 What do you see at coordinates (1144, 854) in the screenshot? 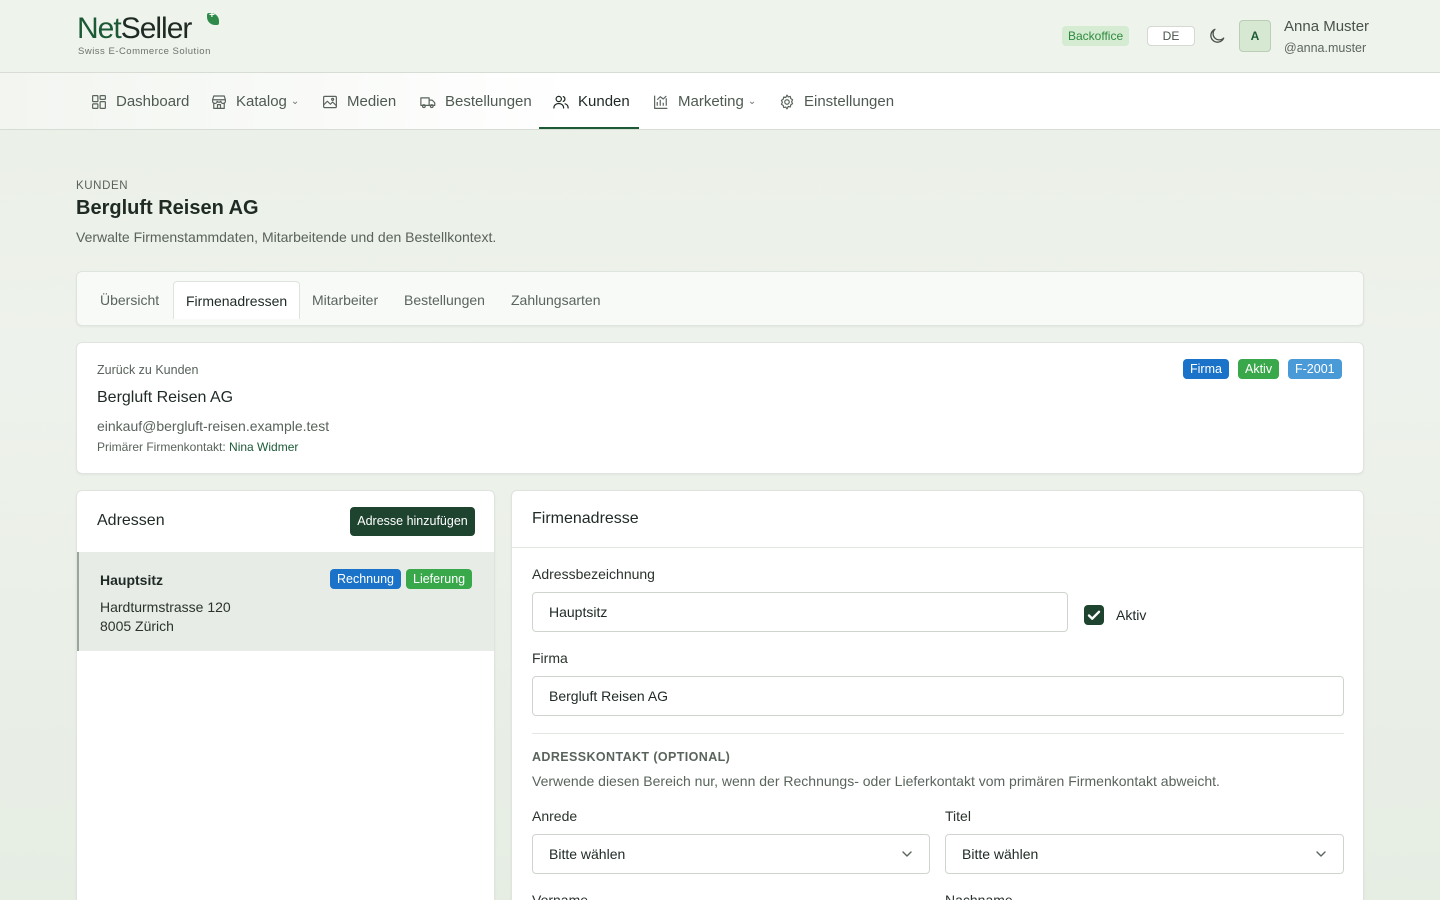
I see `title-select: Bitte wählen` at bounding box center [1144, 854].